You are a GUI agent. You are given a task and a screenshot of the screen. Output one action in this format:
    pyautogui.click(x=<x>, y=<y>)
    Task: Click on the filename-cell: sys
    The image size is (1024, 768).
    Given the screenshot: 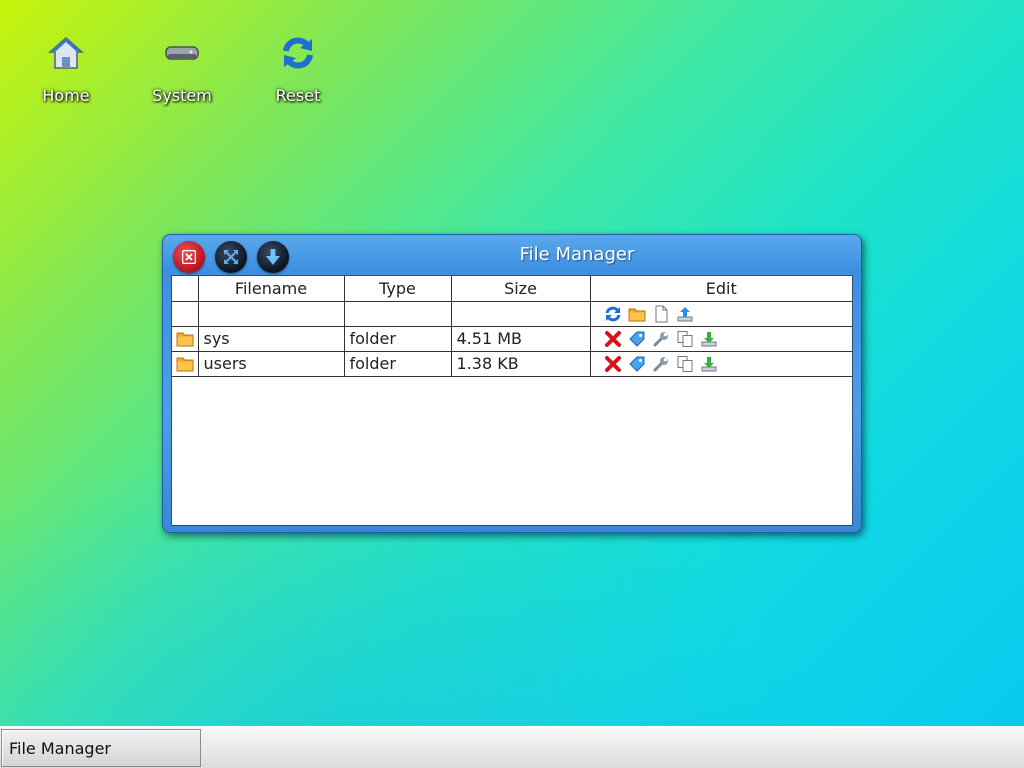 What is the action you would take?
    pyautogui.click(x=271, y=338)
    